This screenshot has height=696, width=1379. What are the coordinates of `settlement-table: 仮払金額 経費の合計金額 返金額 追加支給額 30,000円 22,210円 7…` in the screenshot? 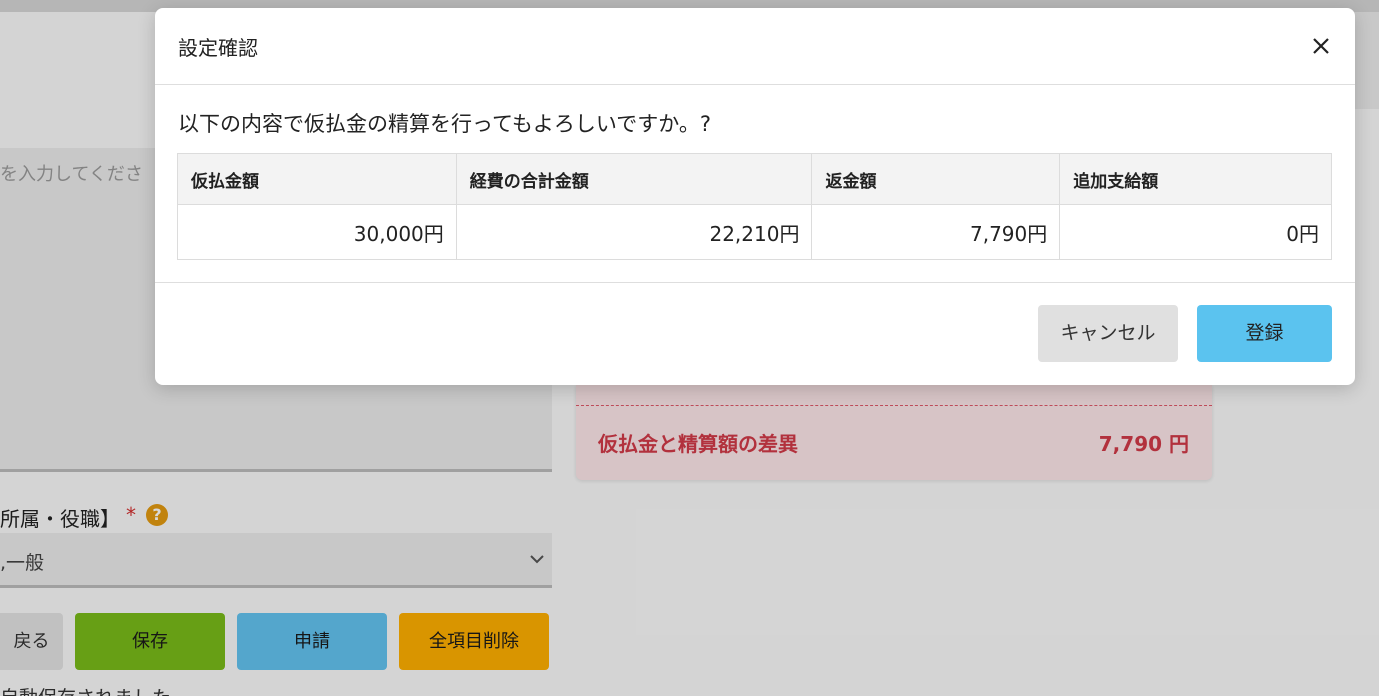 It's located at (754, 206).